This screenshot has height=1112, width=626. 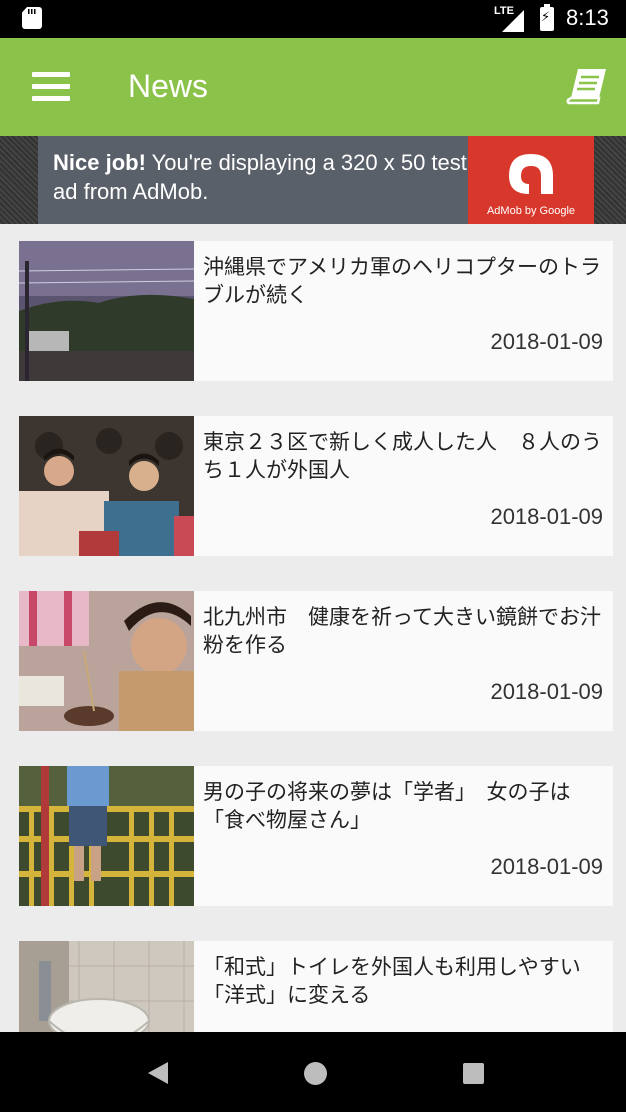 I want to click on ad-bold-text: Nice job!, so click(x=99, y=162).